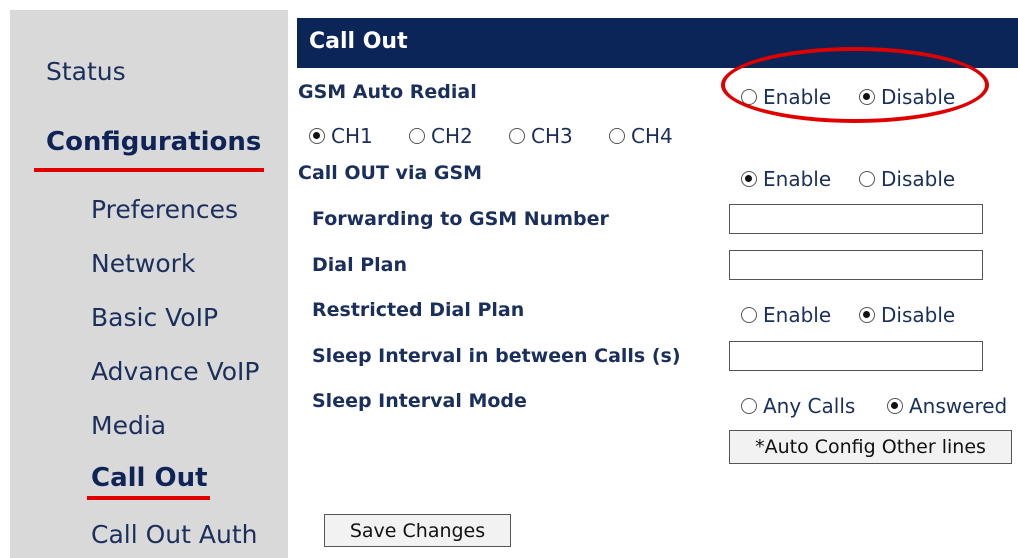  I want to click on option-label: CH1, so click(352, 136).